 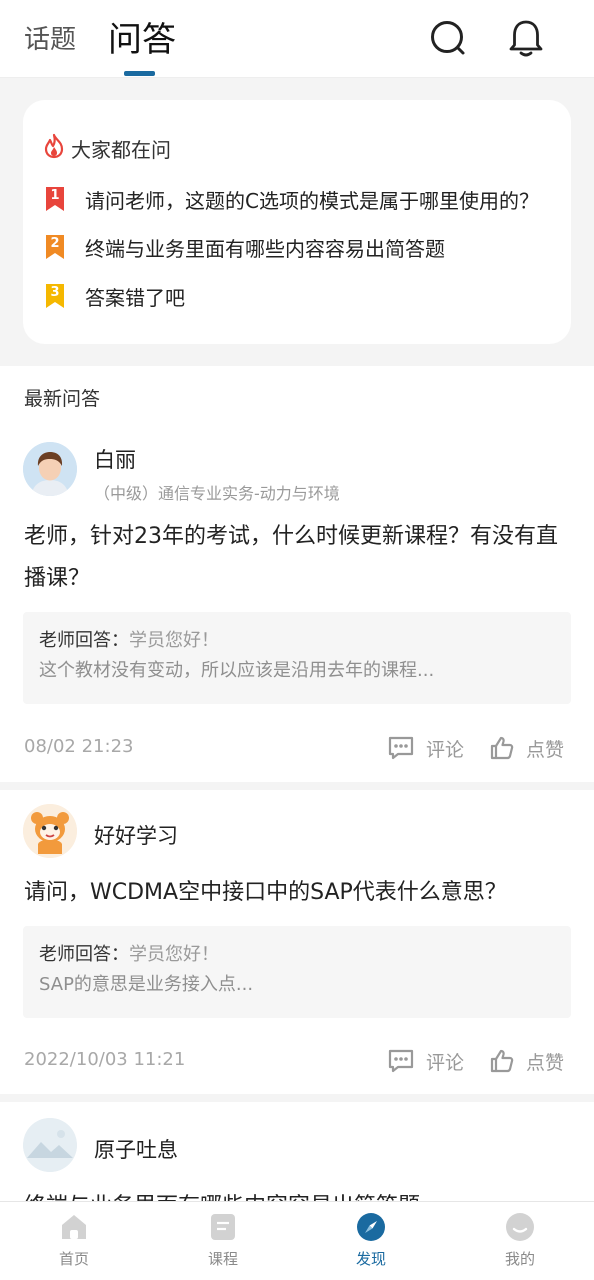 I want to click on nav-label: 发现, so click(x=370, y=1259).